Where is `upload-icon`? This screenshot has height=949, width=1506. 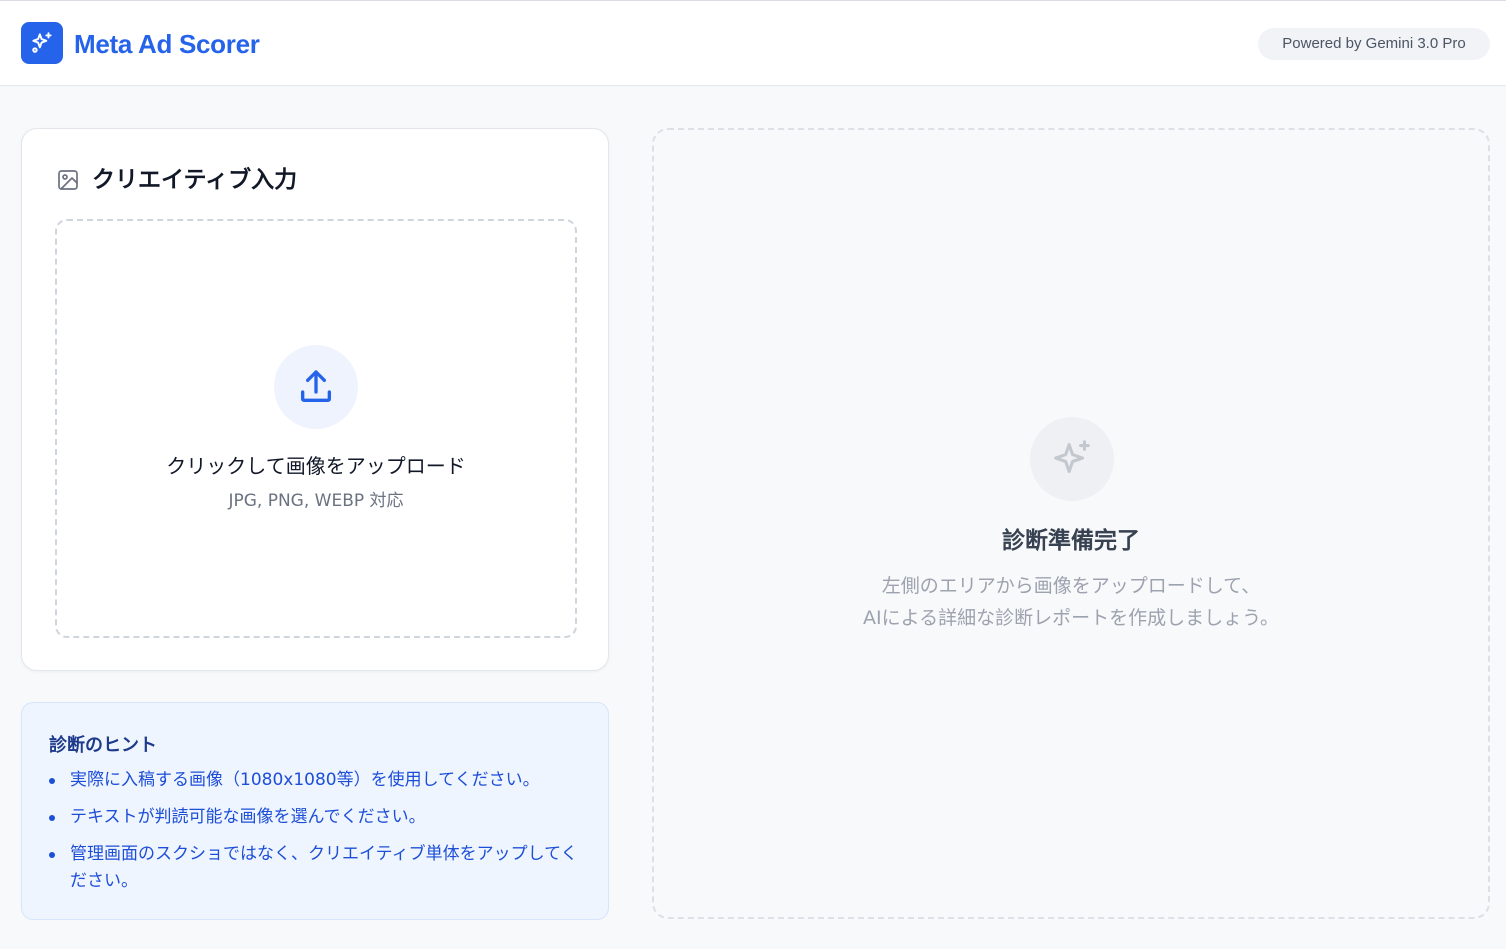
upload-icon is located at coordinates (316, 386).